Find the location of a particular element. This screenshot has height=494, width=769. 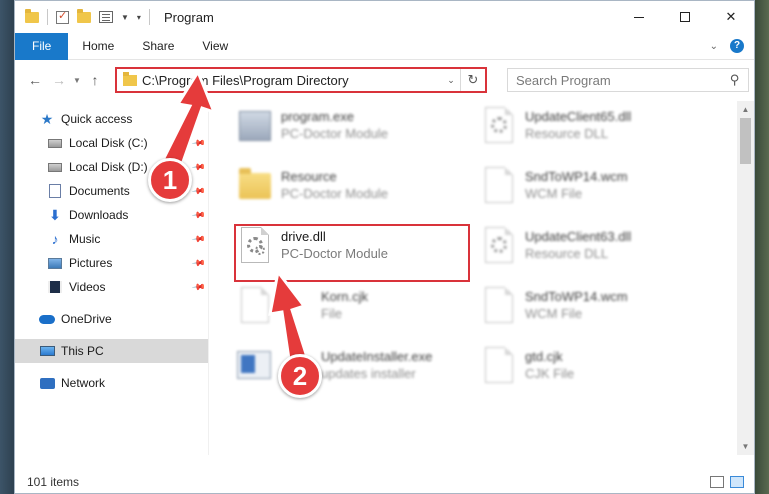

large-icons-view-icon is located at coordinates (737, 482).